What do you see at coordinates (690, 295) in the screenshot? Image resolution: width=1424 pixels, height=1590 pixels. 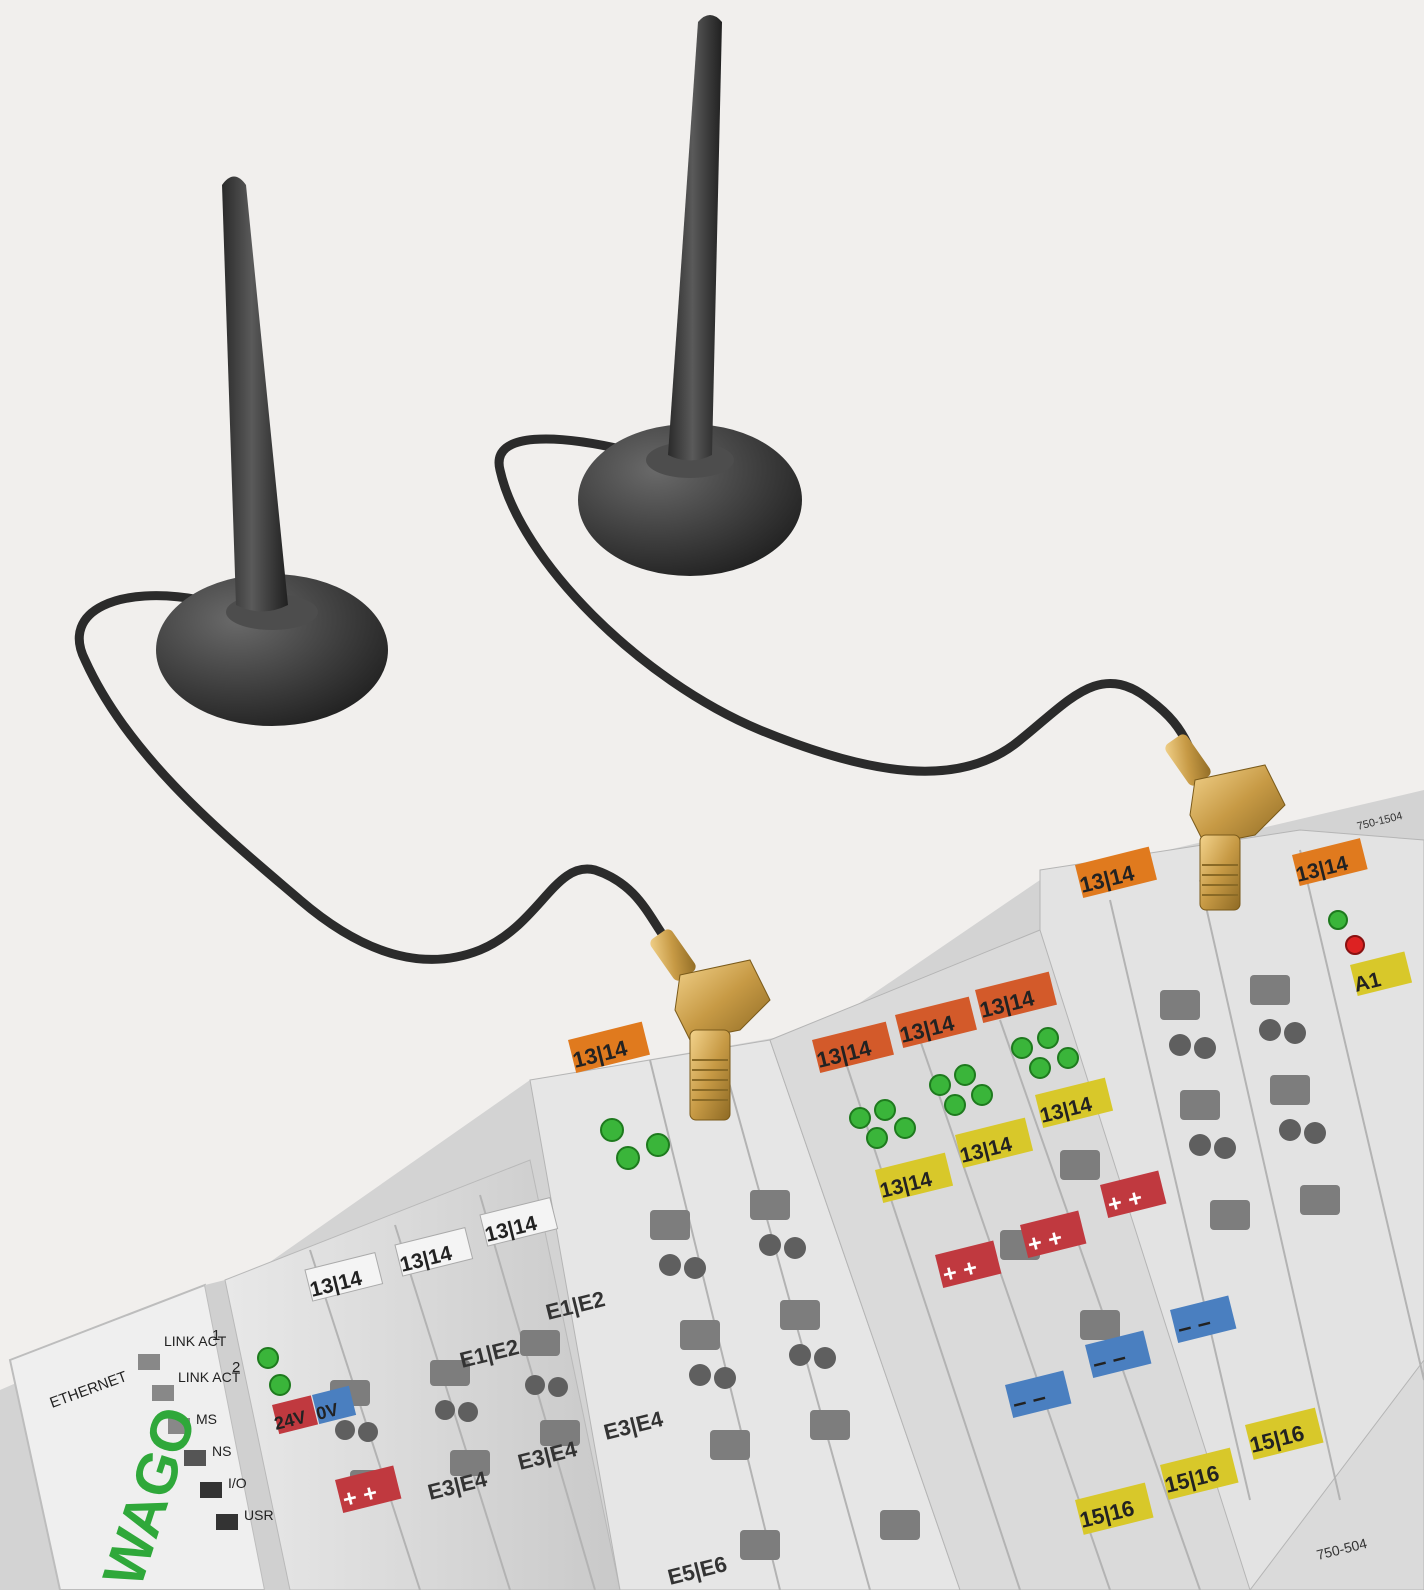 I see `antenna-right` at bounding box center [690, 295].